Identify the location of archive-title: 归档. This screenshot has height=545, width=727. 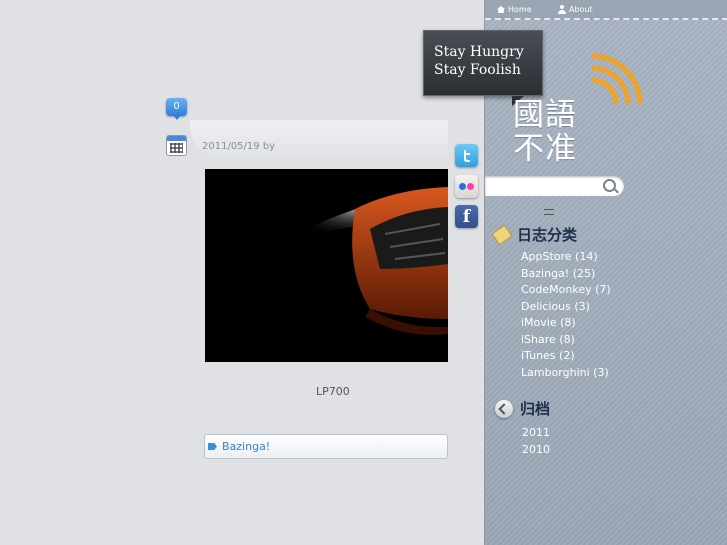
(535, 409).